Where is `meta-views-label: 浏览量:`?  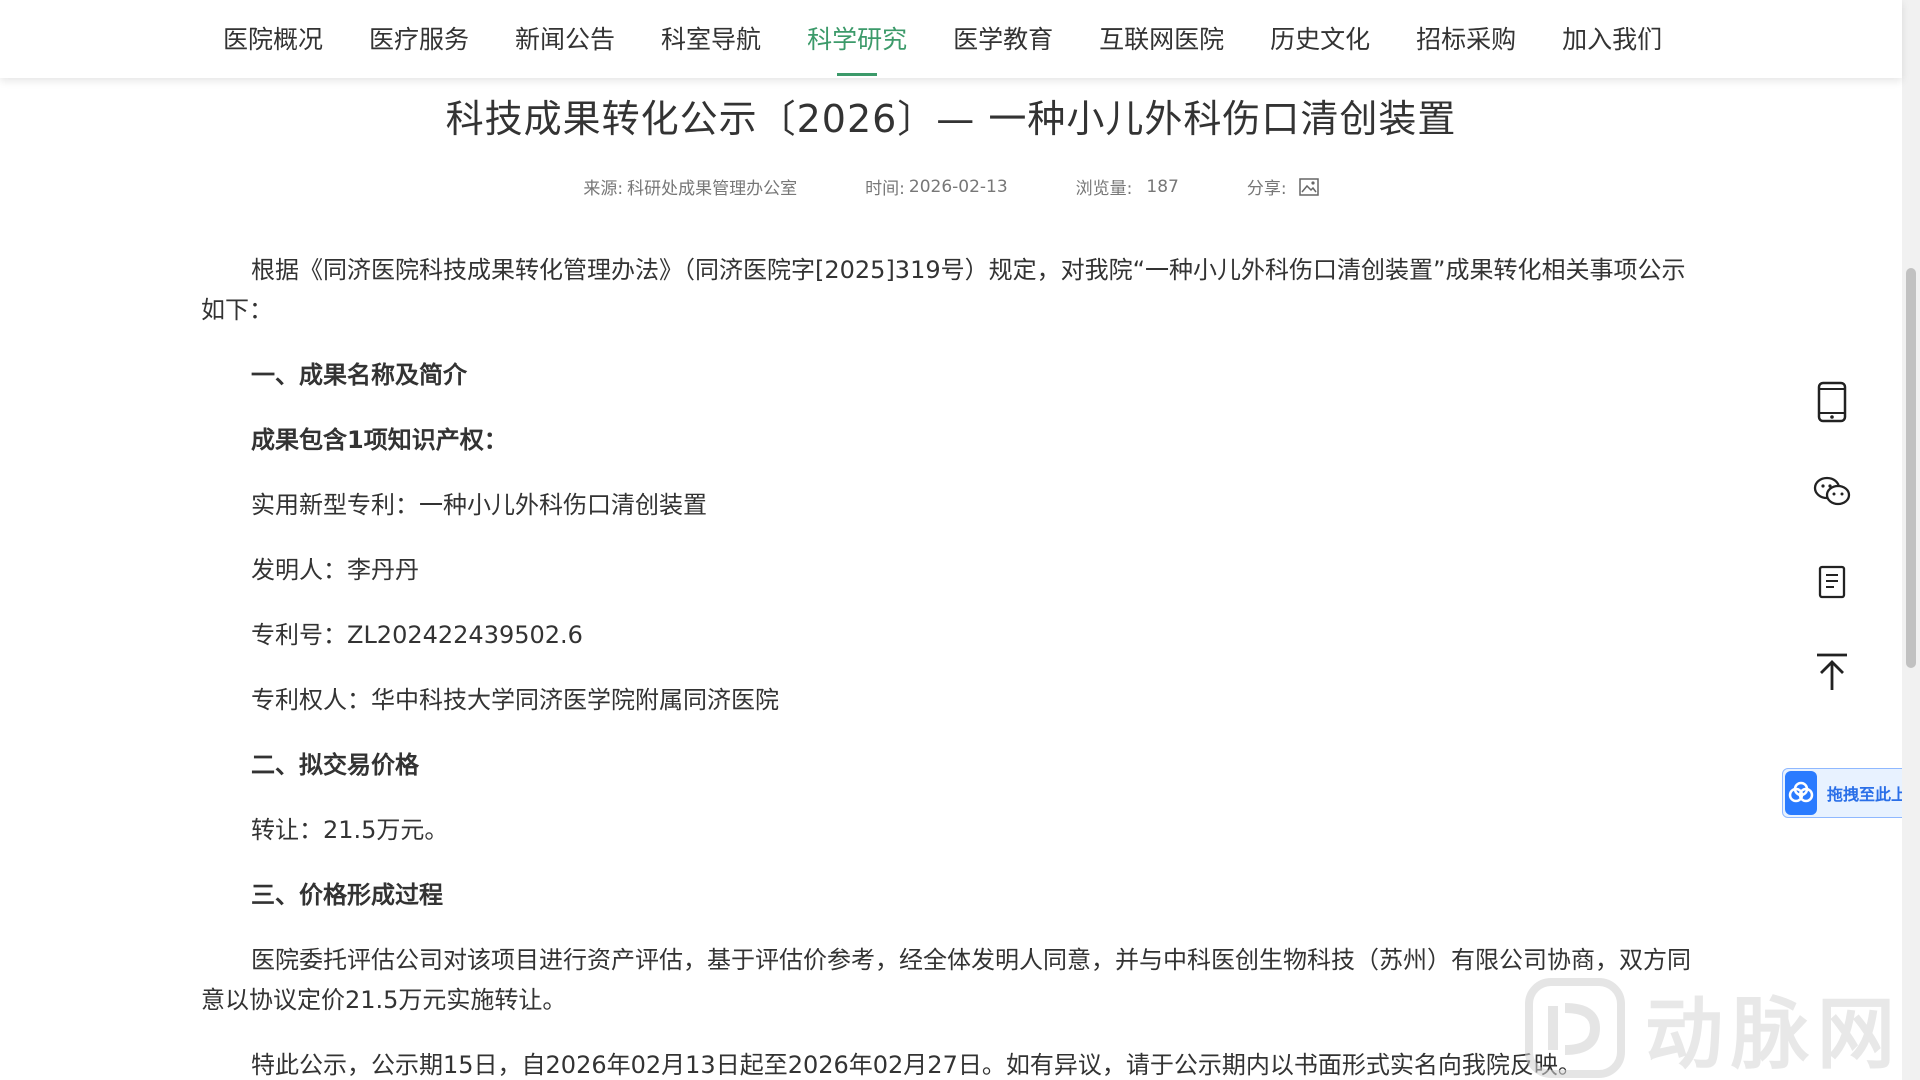 meta-views-label: 浏览量: is located at coordinates (1104, 189).